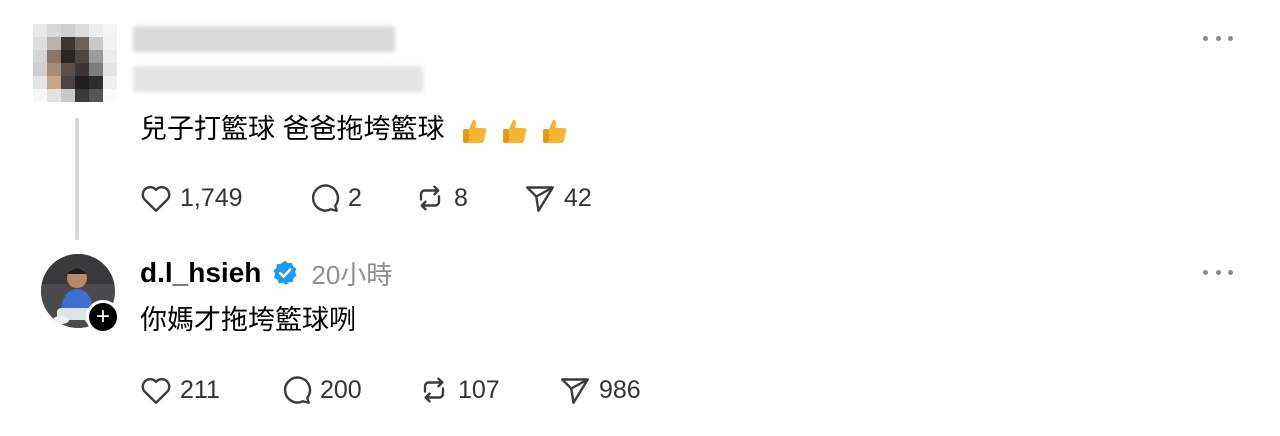 The height and width of the screenshot is (436, 1280). What do you see at coordinates (292, 129) in the screenshot?
I see `post-text: 兒子打籃球 爸爸拖垮籃球` at bounding box center [292, 129].